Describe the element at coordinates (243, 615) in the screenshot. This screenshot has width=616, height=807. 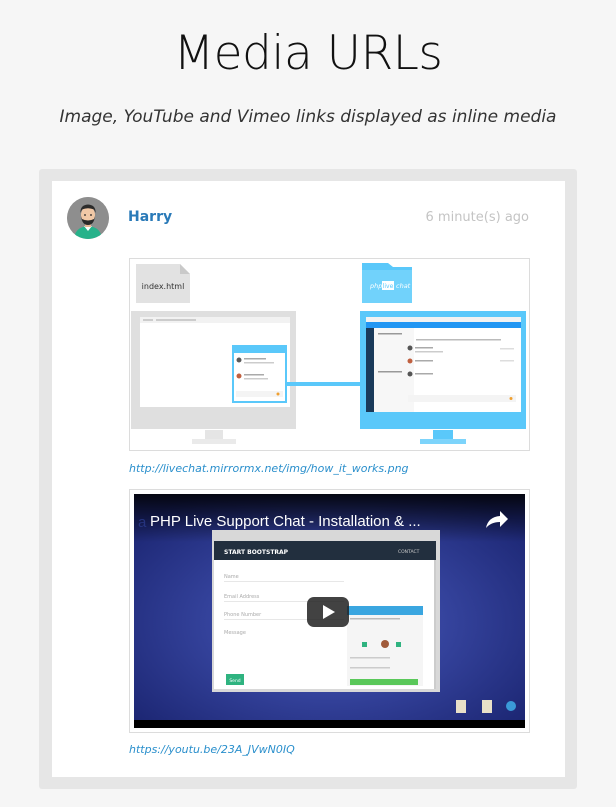
I see `svg-text: Phone Number` at that location.